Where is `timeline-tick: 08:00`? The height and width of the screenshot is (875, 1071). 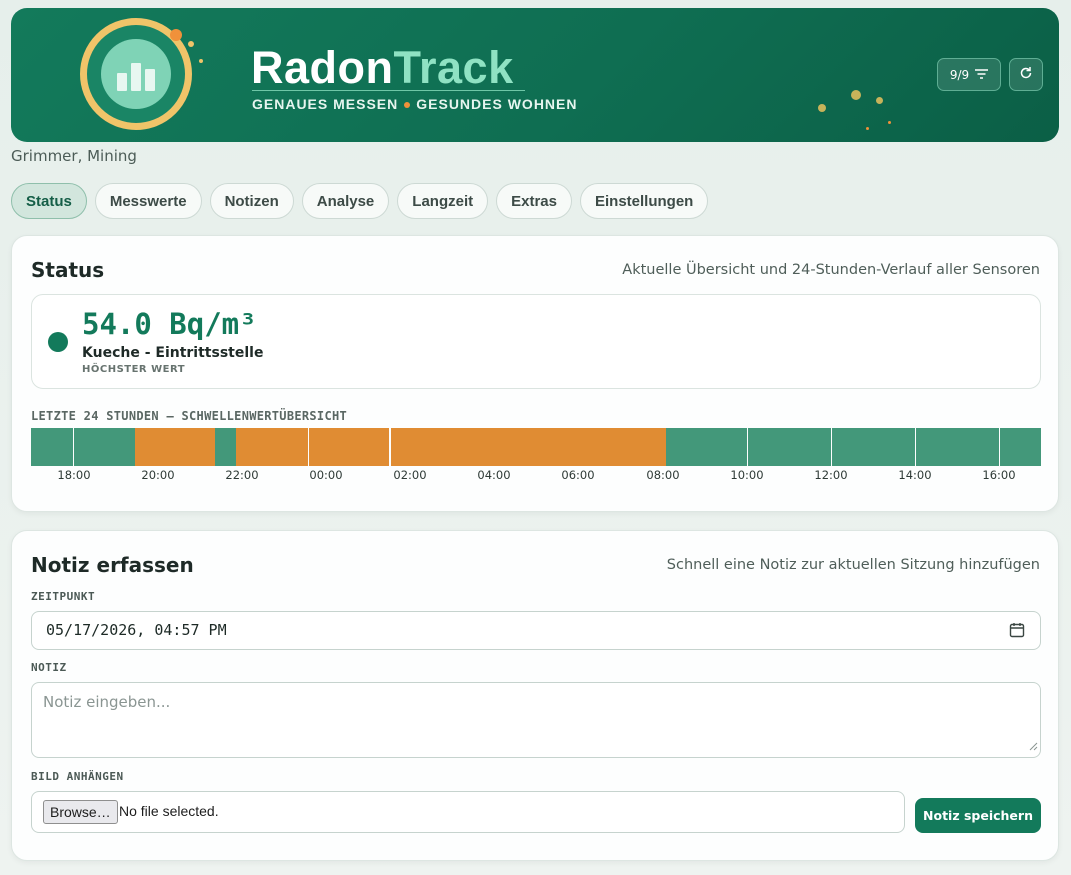
timeline-tick: 08:00 is located at coordinates (663, 475).